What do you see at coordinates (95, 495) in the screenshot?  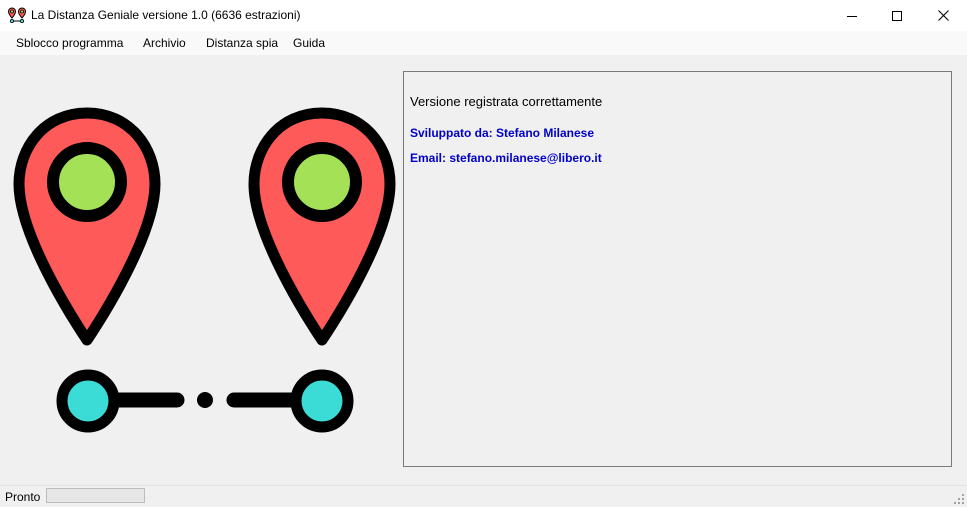 I see `progress-bar` at bounding box center [95, 495].